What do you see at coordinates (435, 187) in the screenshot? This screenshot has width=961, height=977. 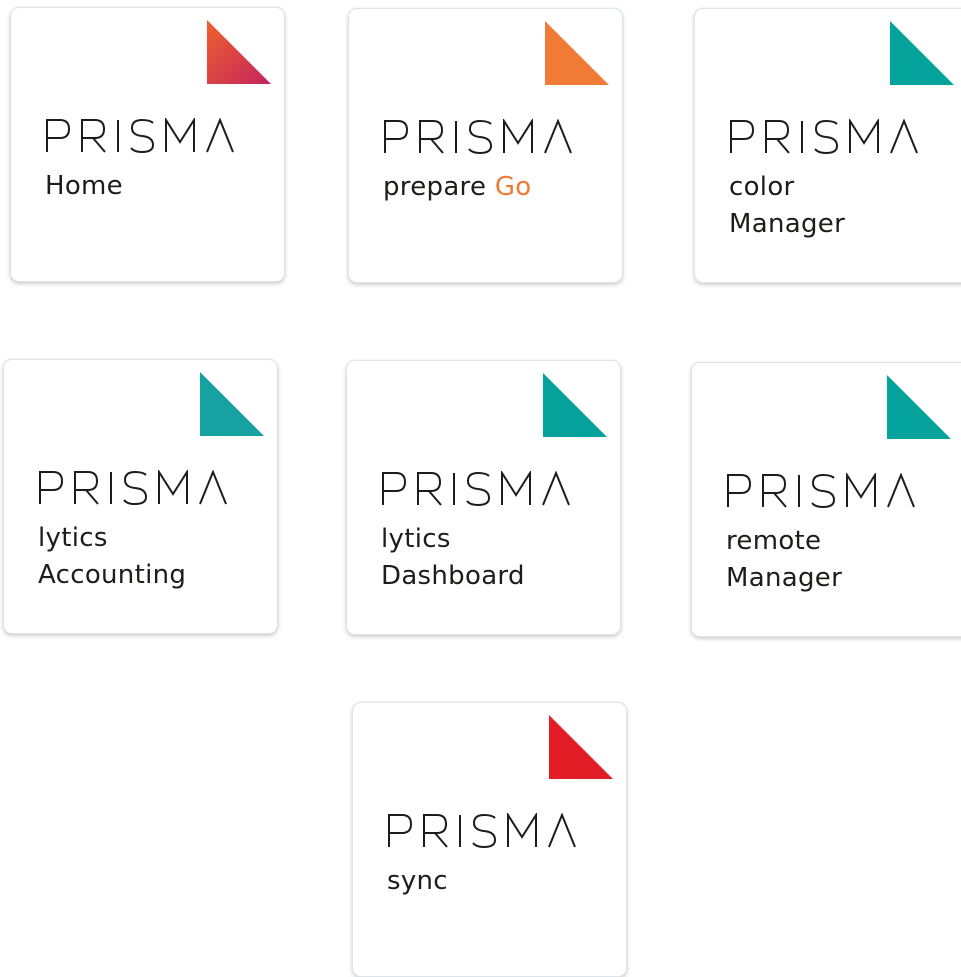 I see `tile-subtitle-line: prepare` at bounding box center [435, 187].